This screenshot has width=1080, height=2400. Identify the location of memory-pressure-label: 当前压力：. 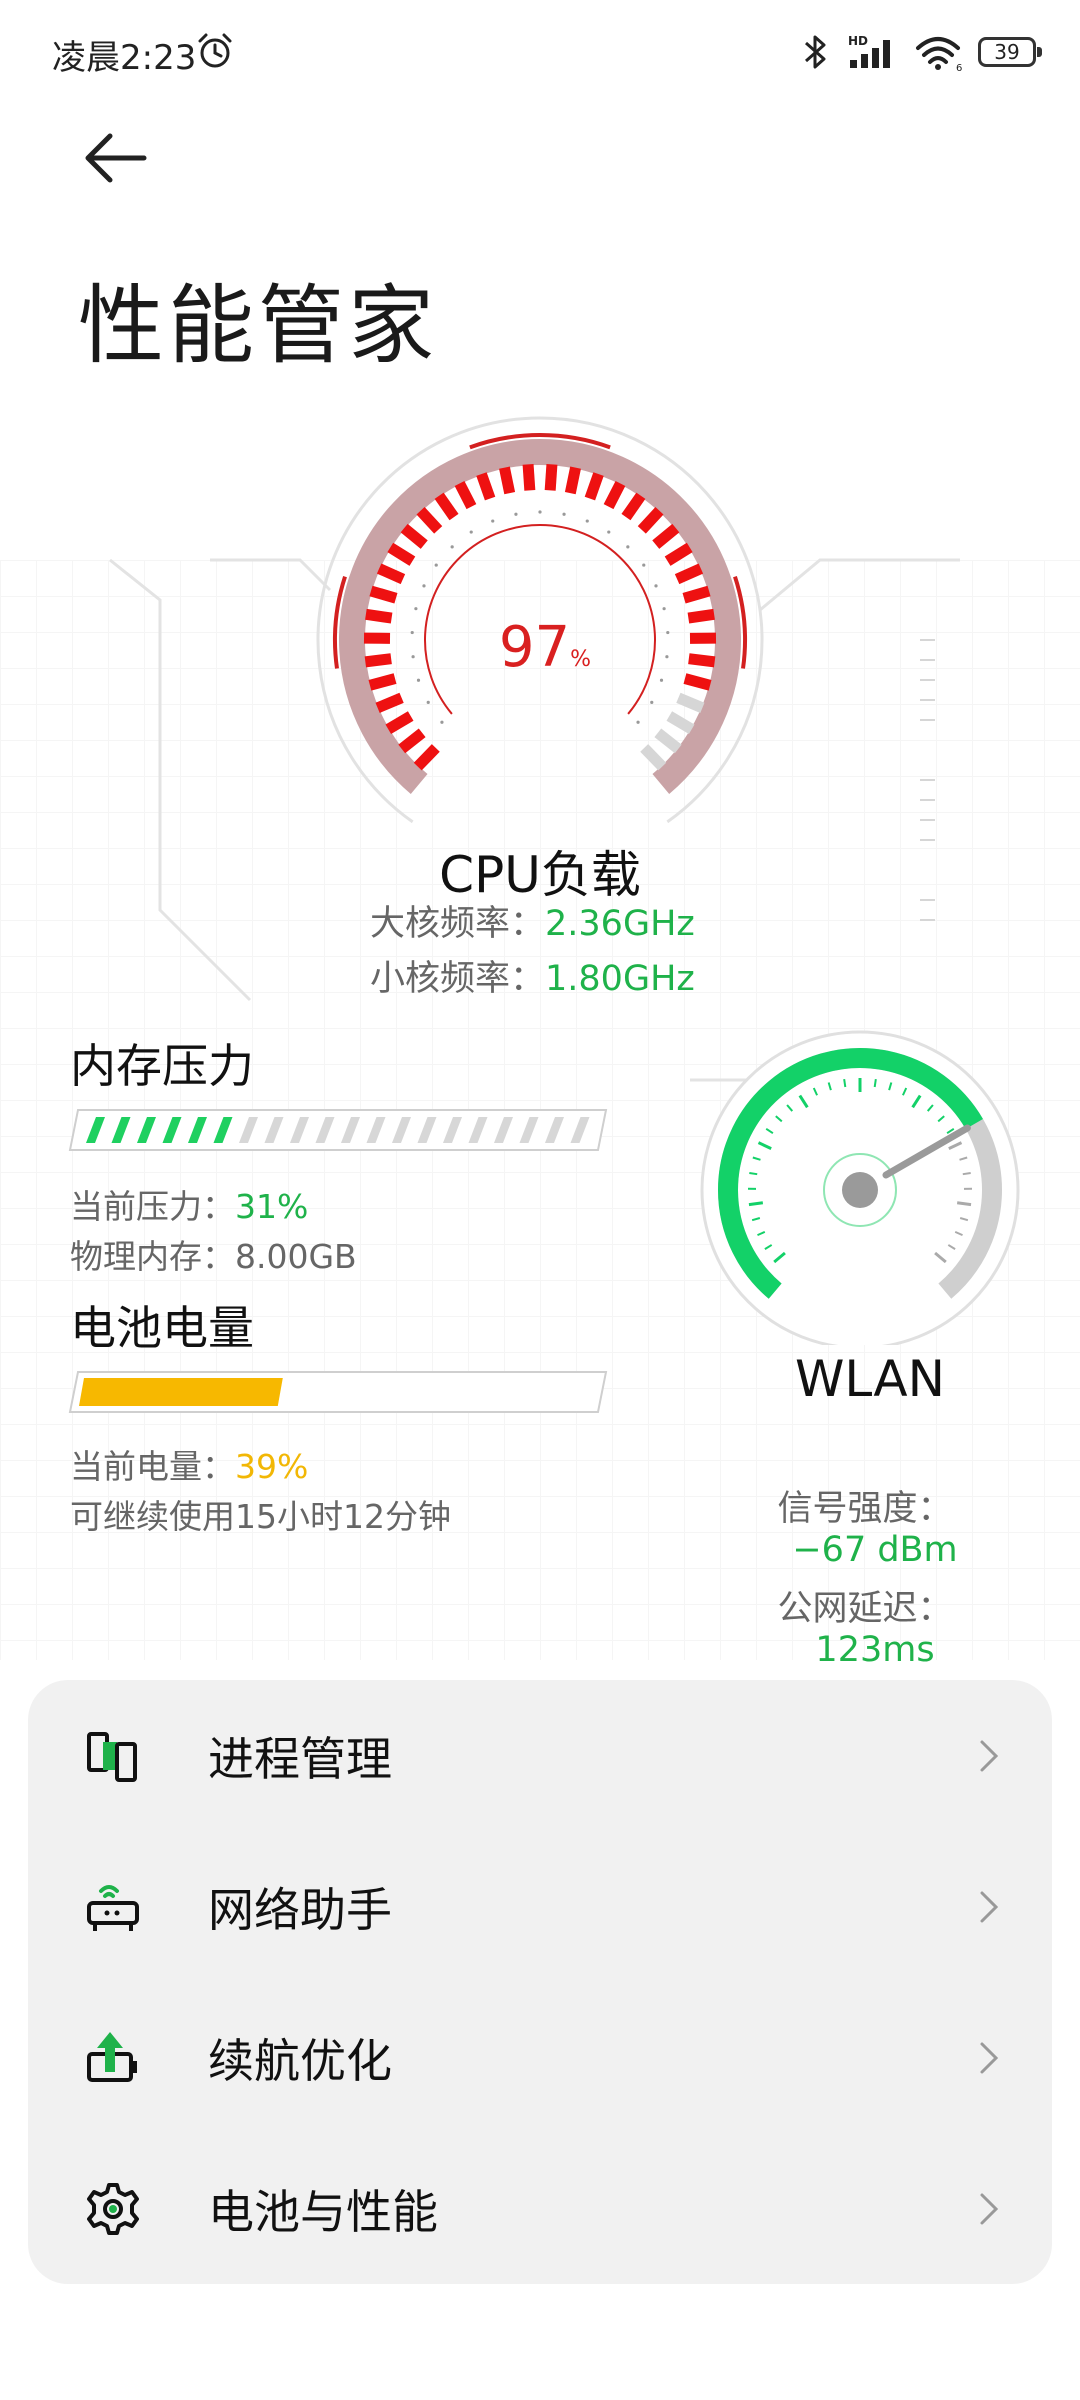
(152, 1206).